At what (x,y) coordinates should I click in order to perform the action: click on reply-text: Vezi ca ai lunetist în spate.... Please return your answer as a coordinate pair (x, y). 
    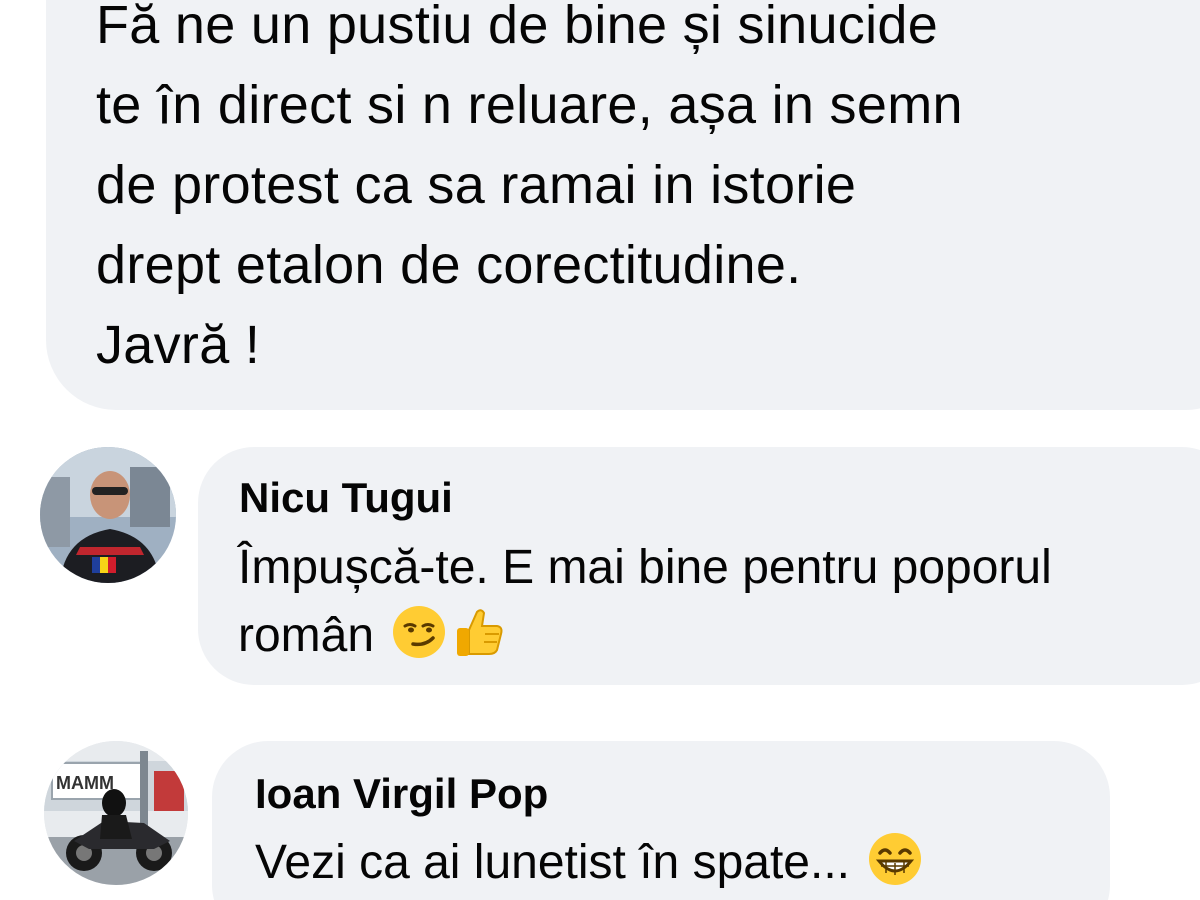
    Looking at the image, I should click on (675, 863).